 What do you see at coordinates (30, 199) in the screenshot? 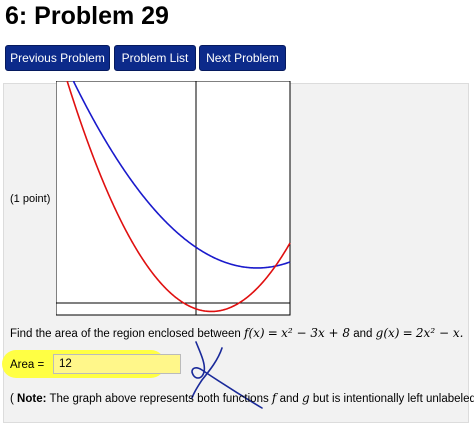
I see `point-value: (1 point)` at bounding box center [30, 199].